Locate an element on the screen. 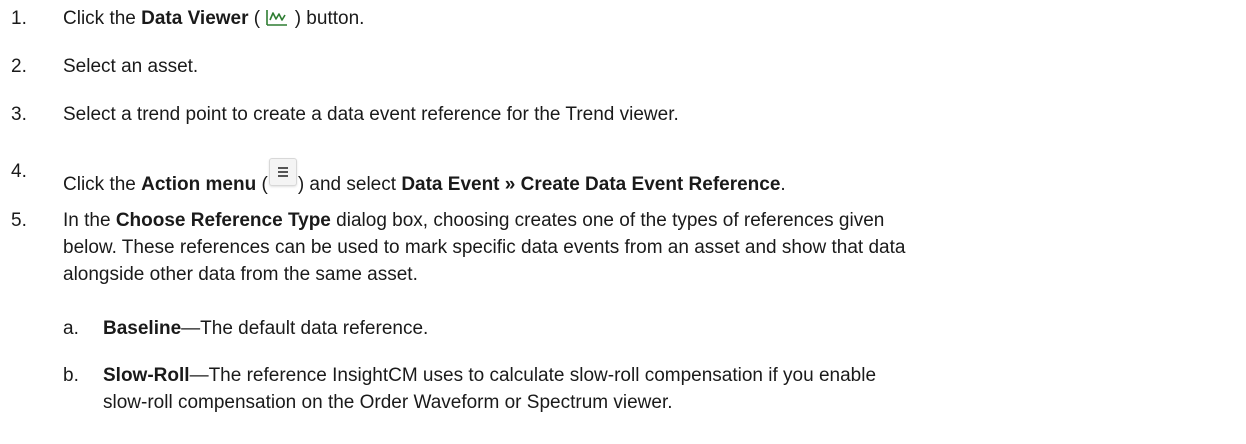 The height and width of the screenshot is (444, 1246). ui-term: Data Event » Create Data Event Reference is located at coordinates (591, 184).